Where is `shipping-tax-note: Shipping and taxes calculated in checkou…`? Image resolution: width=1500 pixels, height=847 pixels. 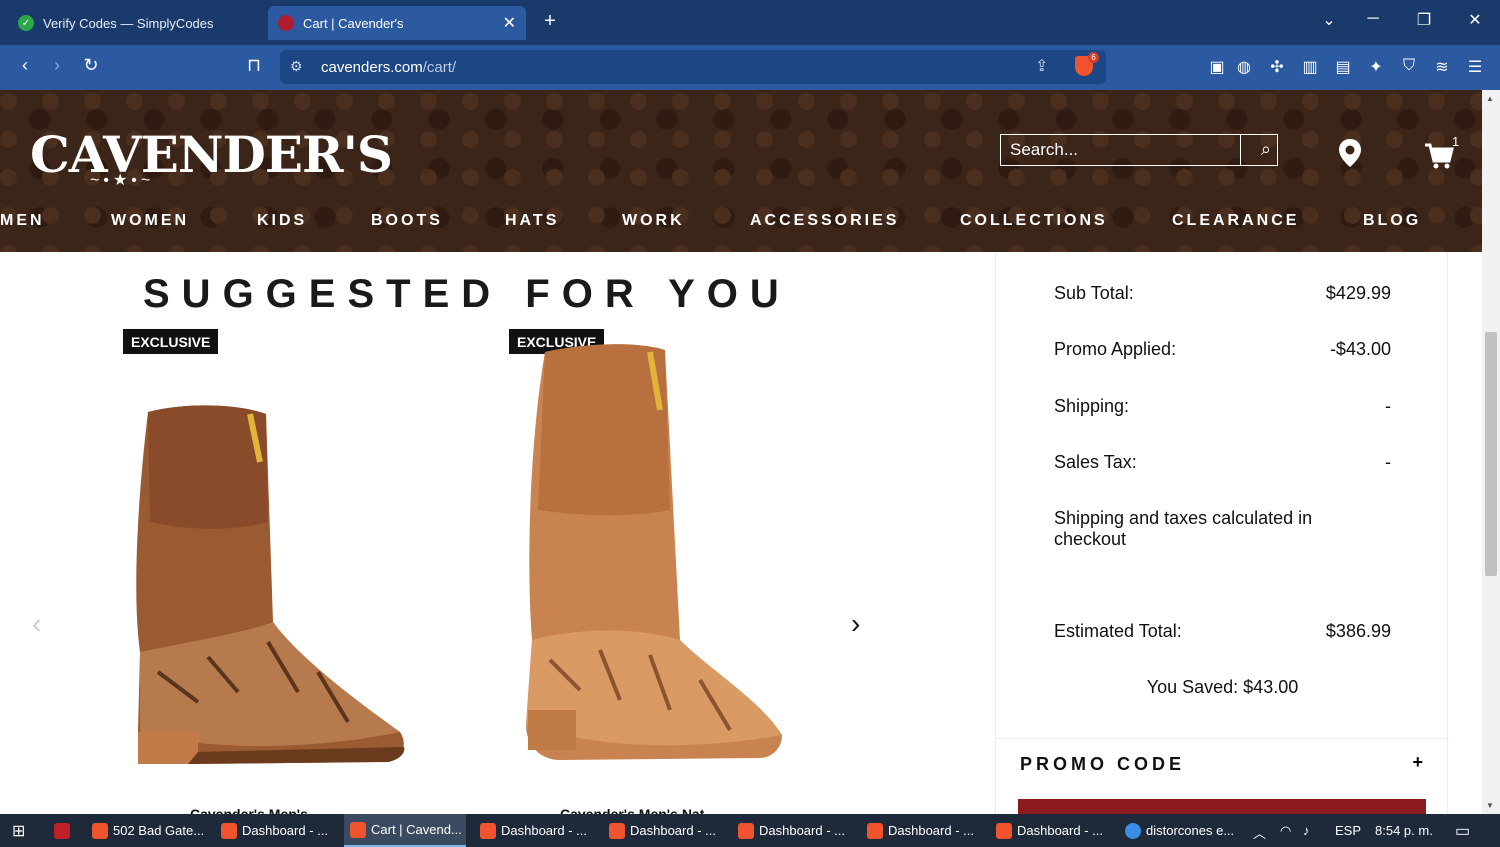 shipping-tax-note: Shipping and taxes calculated in checkou… is located at coordinates (1183, 528).